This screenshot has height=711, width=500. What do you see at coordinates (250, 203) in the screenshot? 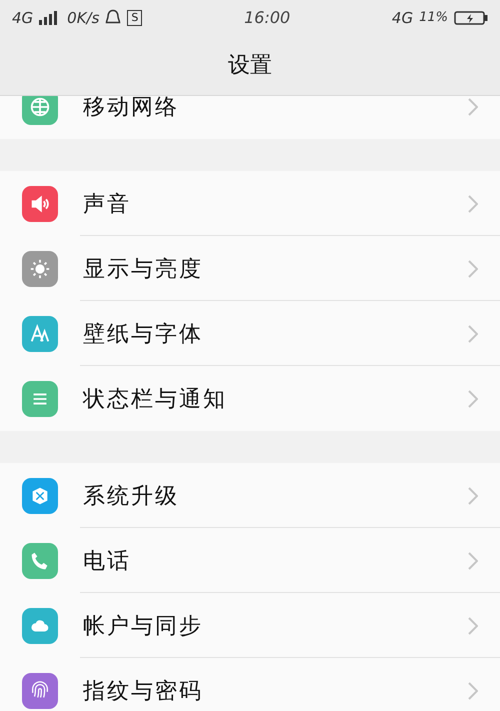
I see `settings-row: 声音` at bounding box center [250, 203].